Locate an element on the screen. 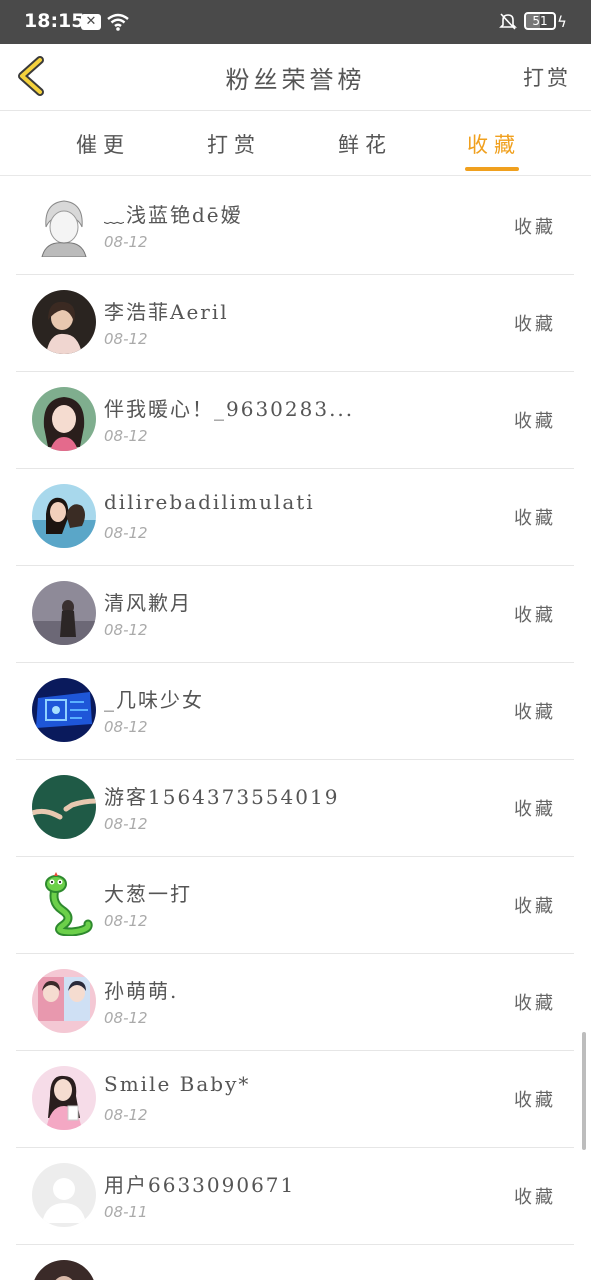 The height and width of the screenshot is (1280, 591). tab-urge: 催更 is located at coordinates (103, 144).